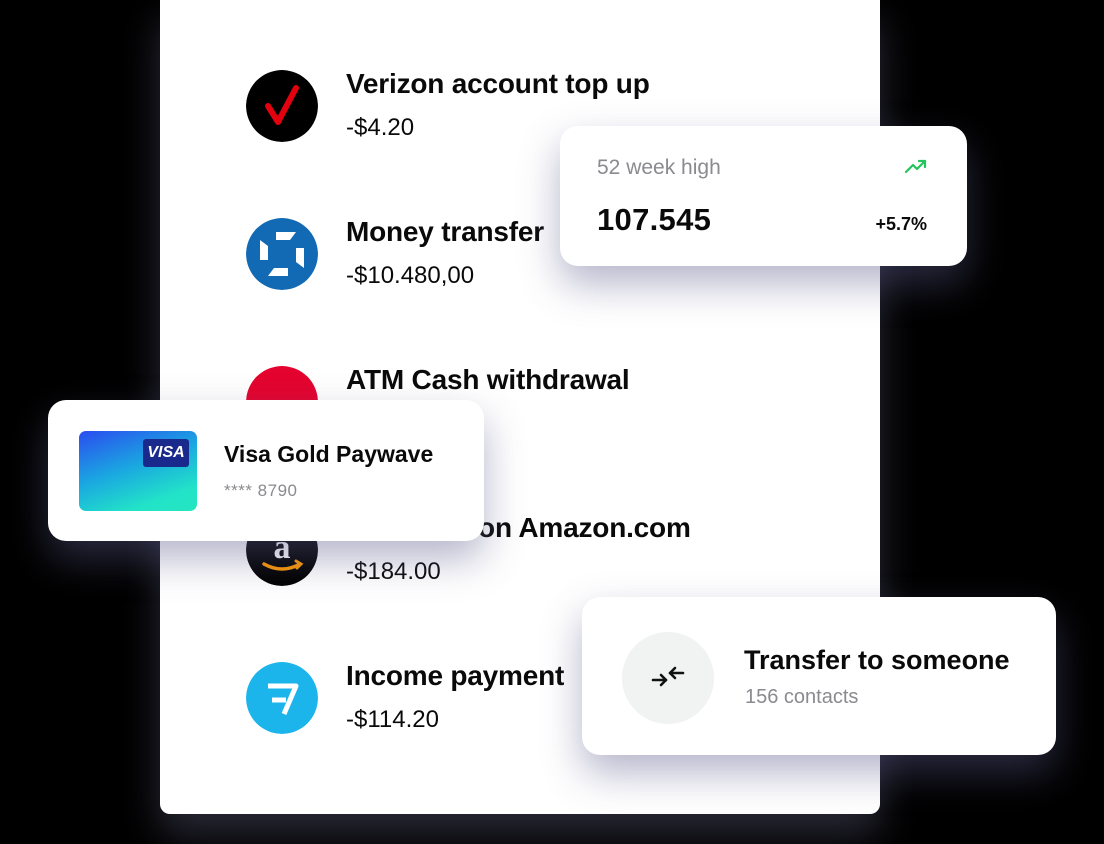  What do you see at coordinates (380, 127) in the screenshot?
I see `transaction-amount: -$4.20` at bounding box center [380, 127].